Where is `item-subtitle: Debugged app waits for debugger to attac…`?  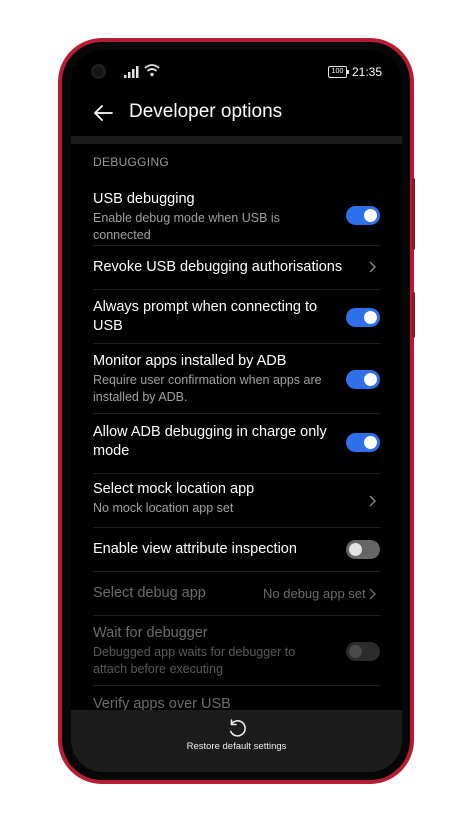
item-subtitle: Debugged app waits for debugger to attac… is located at coordinates (194, 660).